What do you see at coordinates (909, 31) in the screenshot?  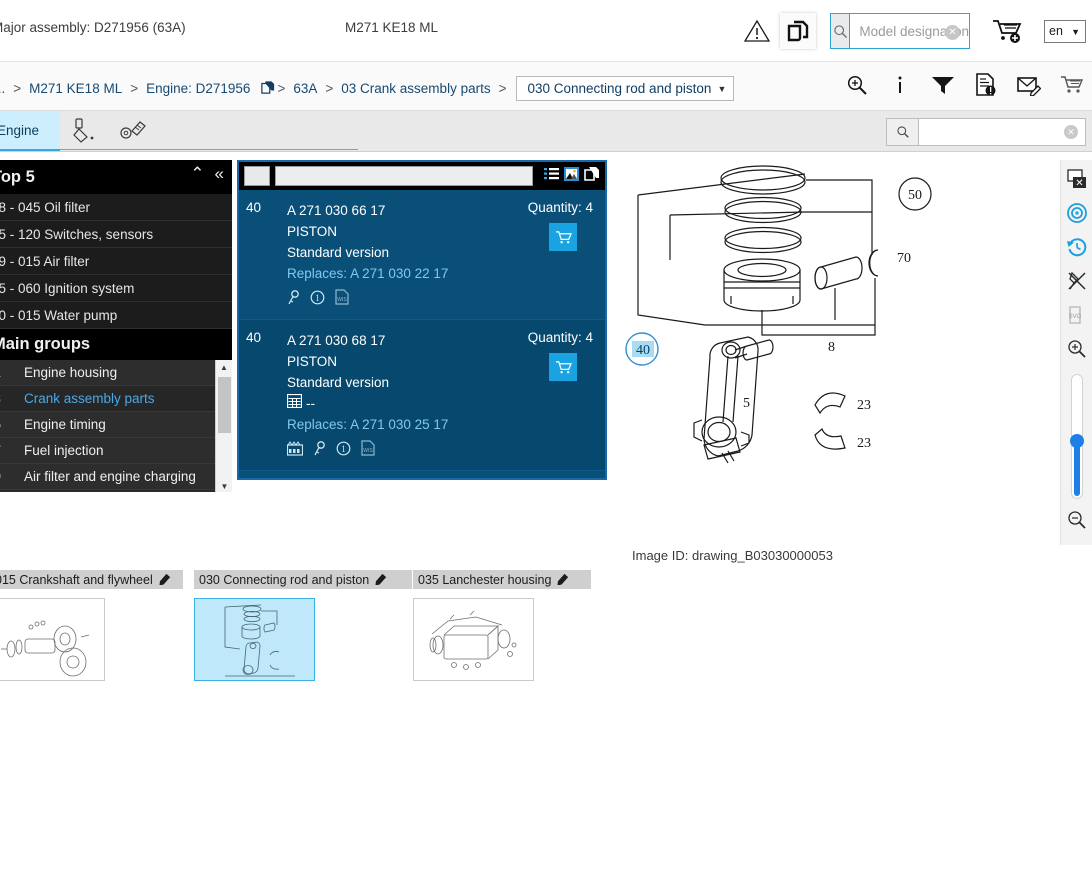 I see `model-search-field: Model designation ✕` at bounding box center [909, 31].